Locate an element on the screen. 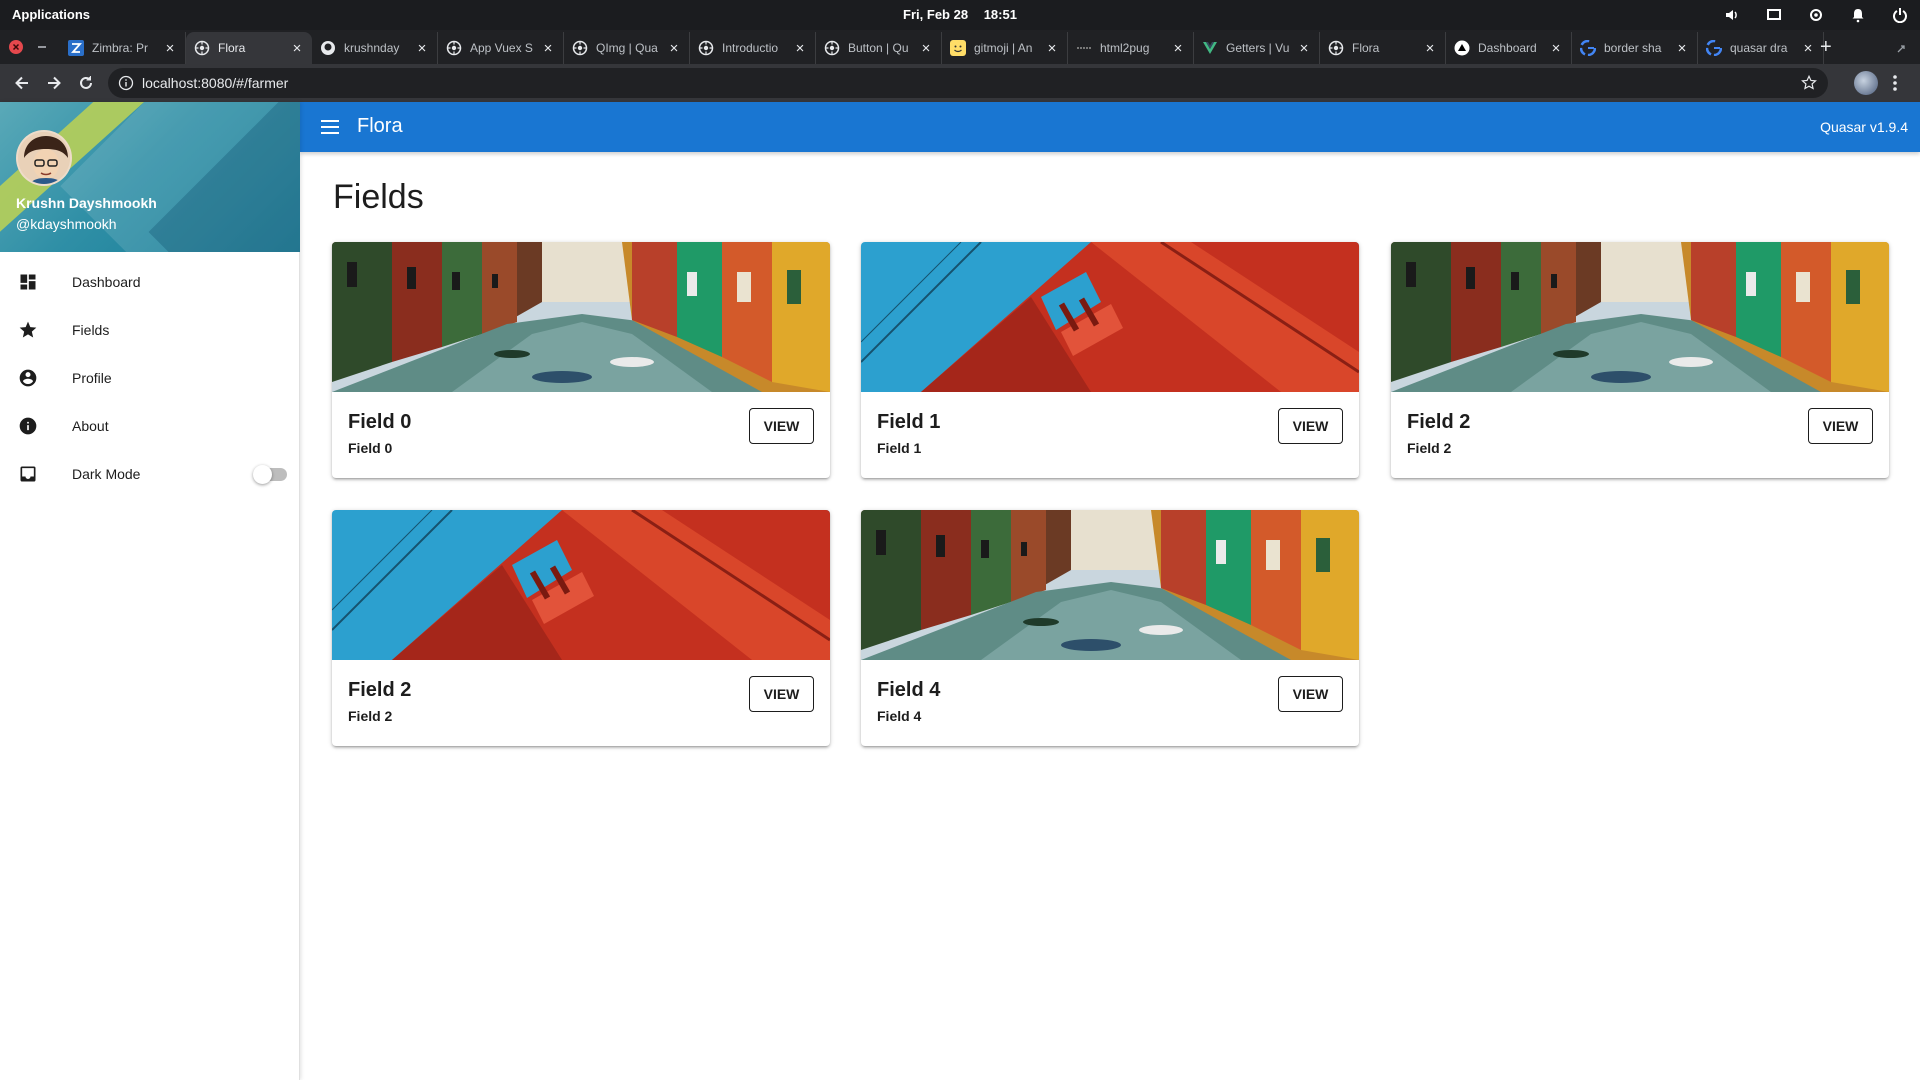 Image resolution: width=1920 pixels, height=1080 pixels. menu-icon is located at coordinates (330, 127).